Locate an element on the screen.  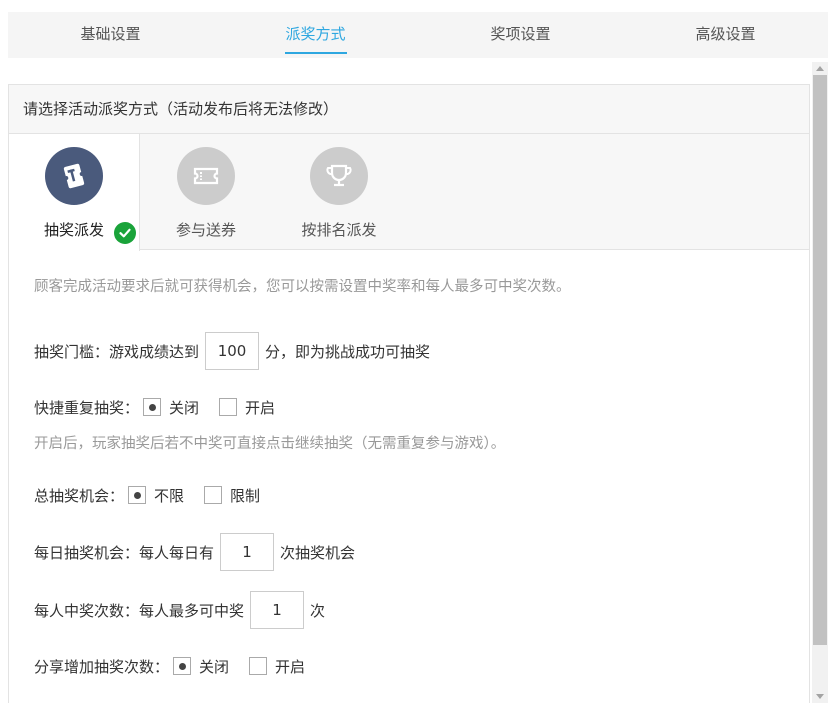
total-chances-unlimited-label: 不限 is located at coordinates (169, 495).